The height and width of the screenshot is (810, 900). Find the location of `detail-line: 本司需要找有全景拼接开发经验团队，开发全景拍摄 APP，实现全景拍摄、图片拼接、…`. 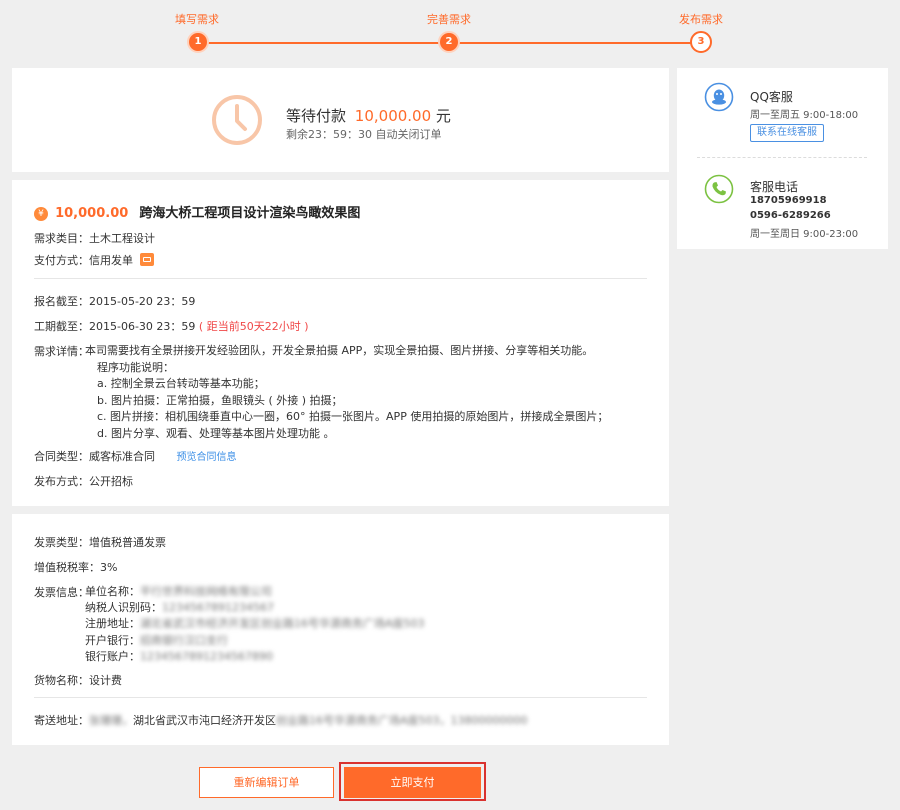

detail-line: 本司需要找有全景拼接开发经验团队，开发全景拍摄 APP，实现全景拍摄、图片拼接、… is located at coordinates (339, 350).